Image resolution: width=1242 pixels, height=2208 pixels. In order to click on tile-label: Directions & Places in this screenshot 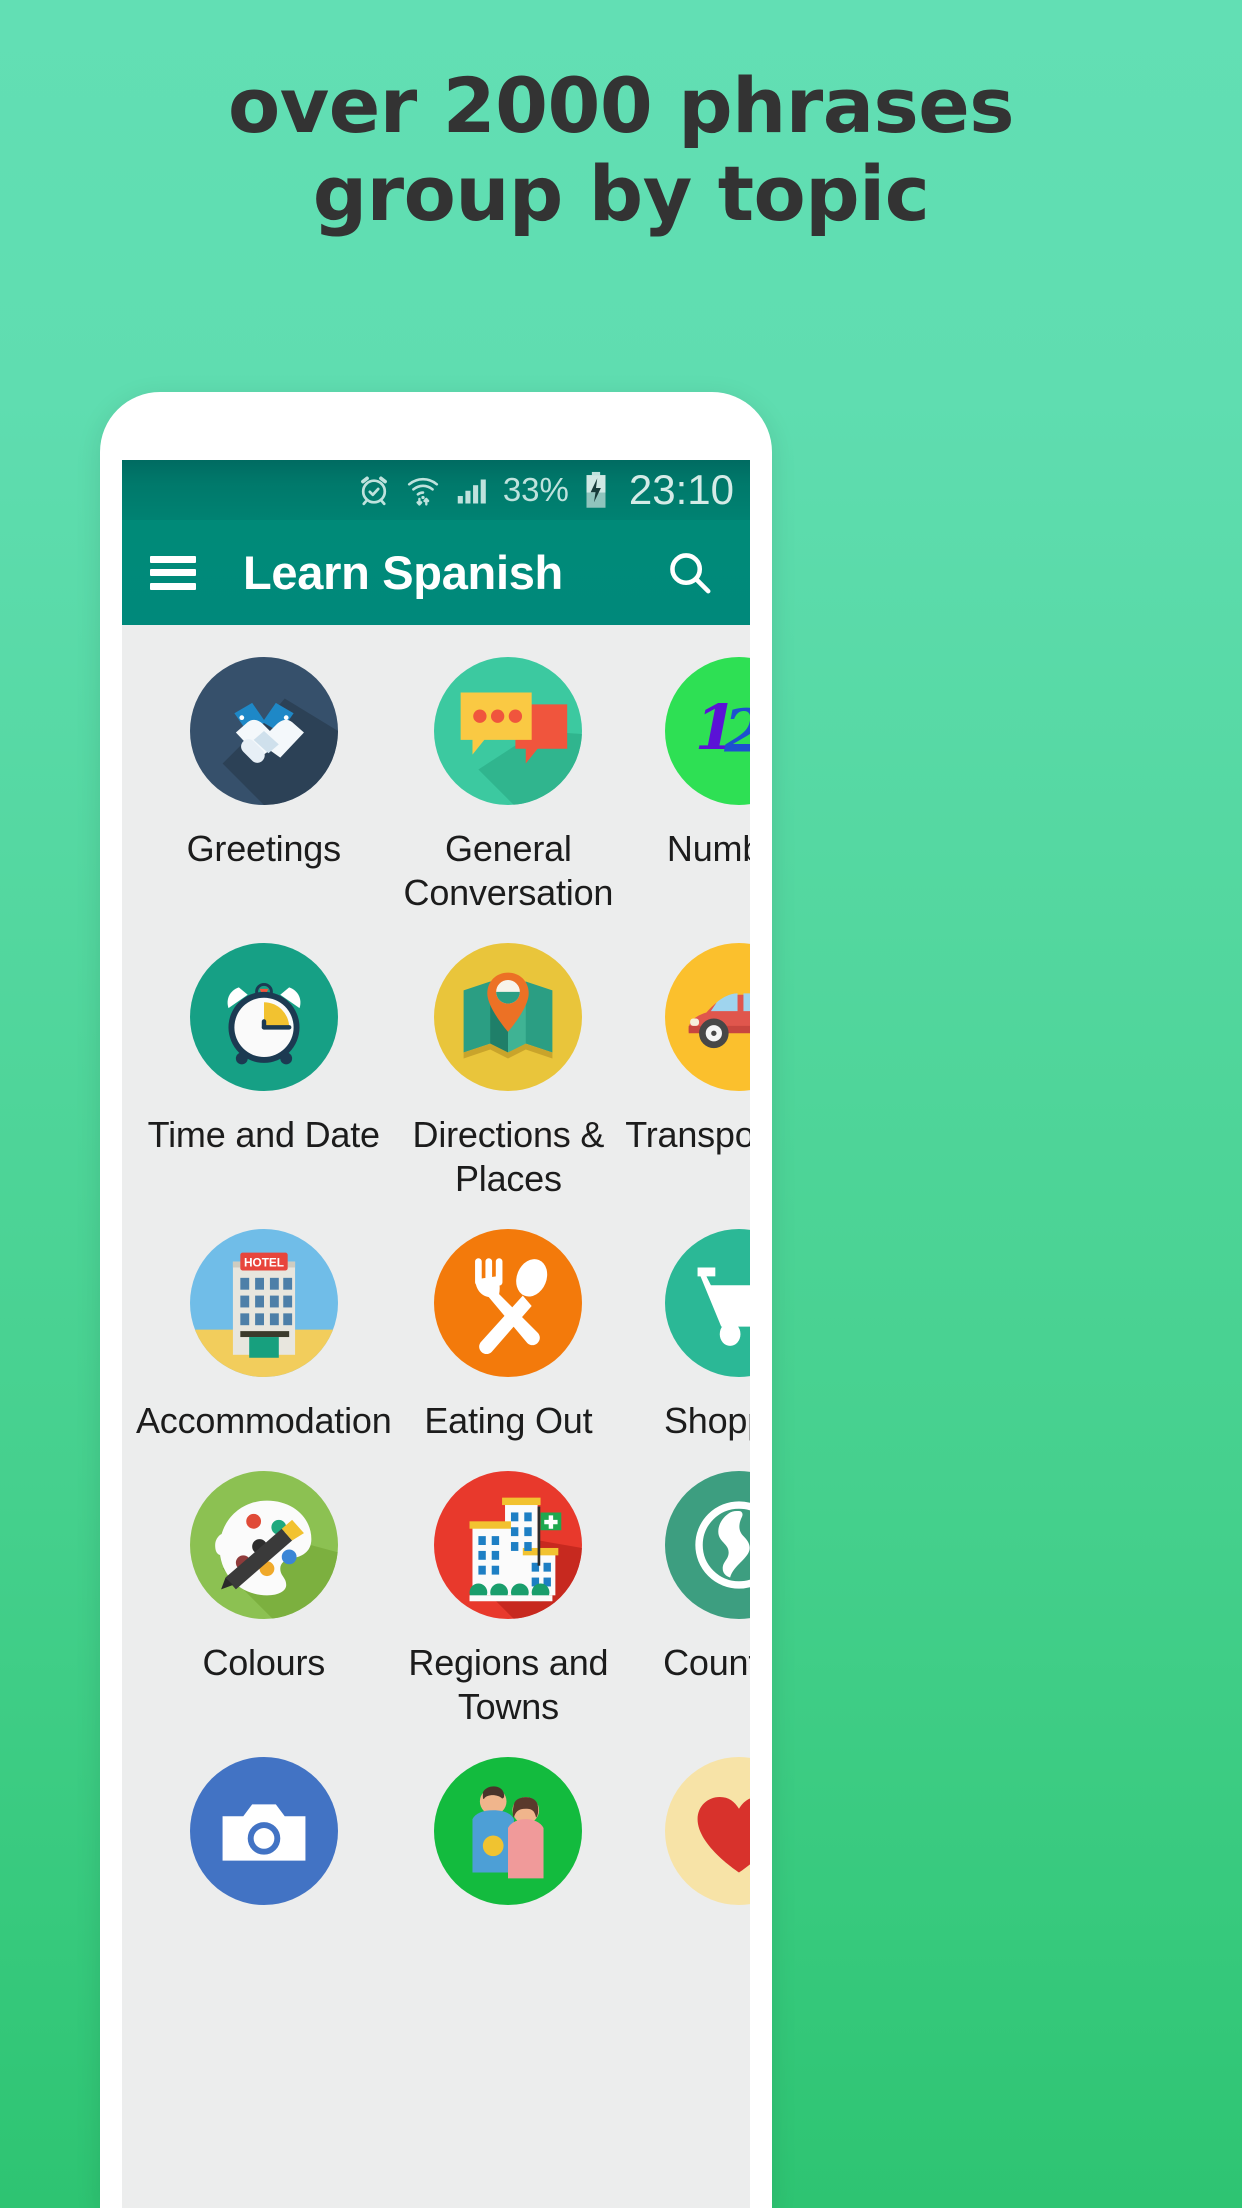, I will do `click(508, 1156)`.